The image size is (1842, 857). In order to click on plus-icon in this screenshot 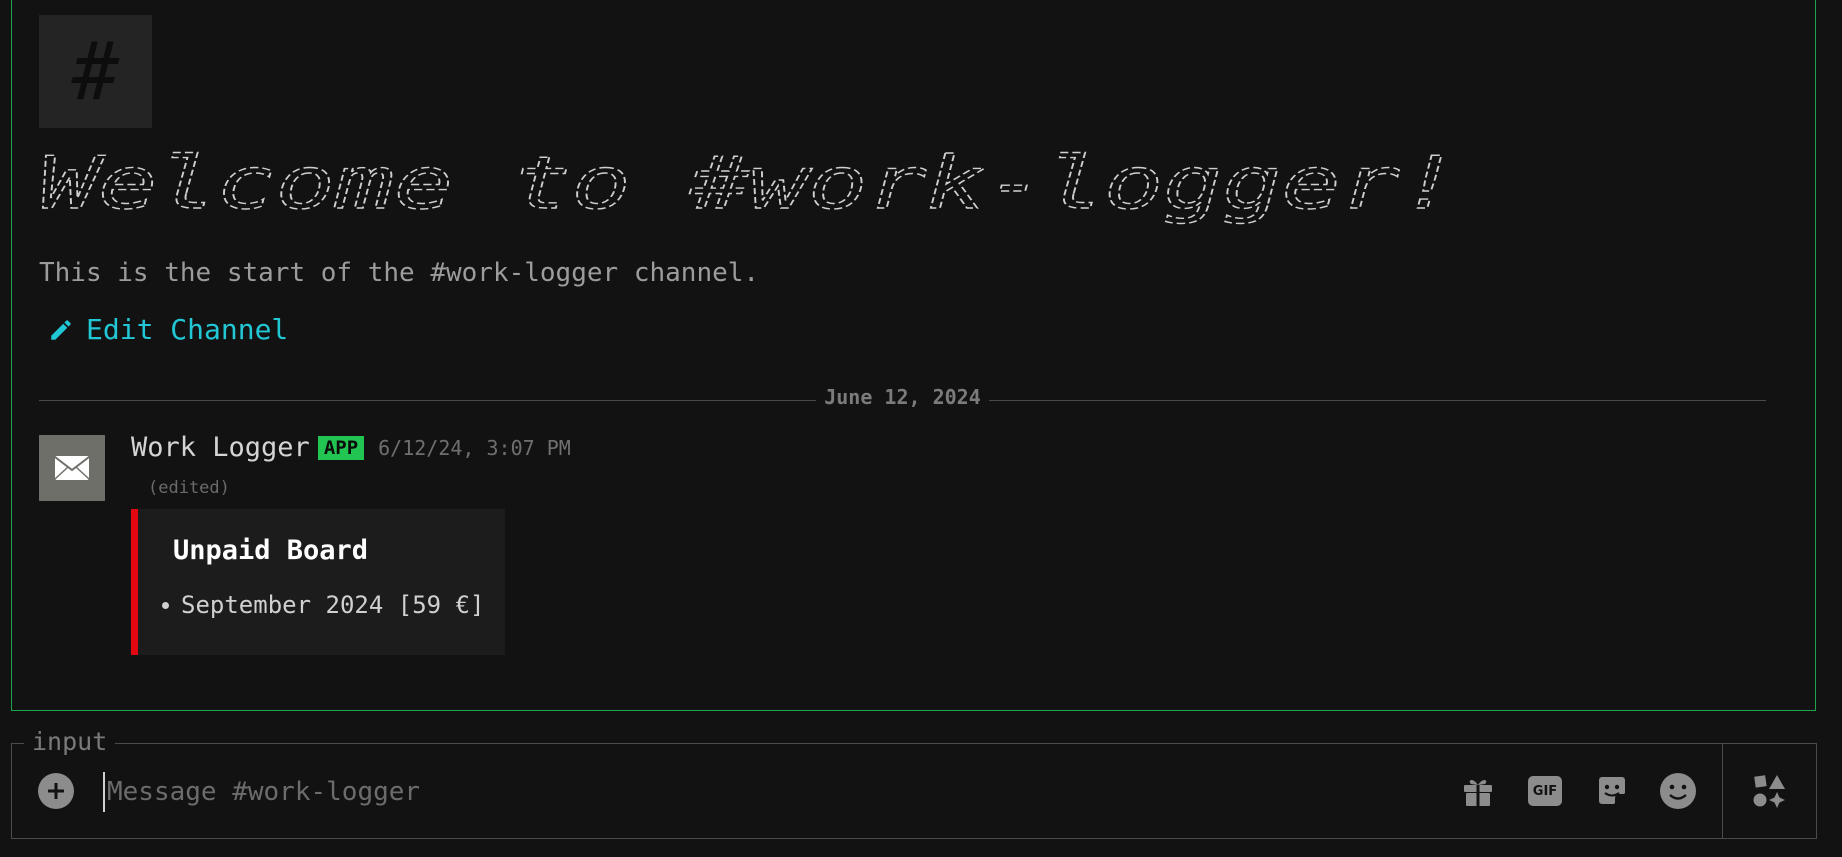, I will do `click(56, 791)`.